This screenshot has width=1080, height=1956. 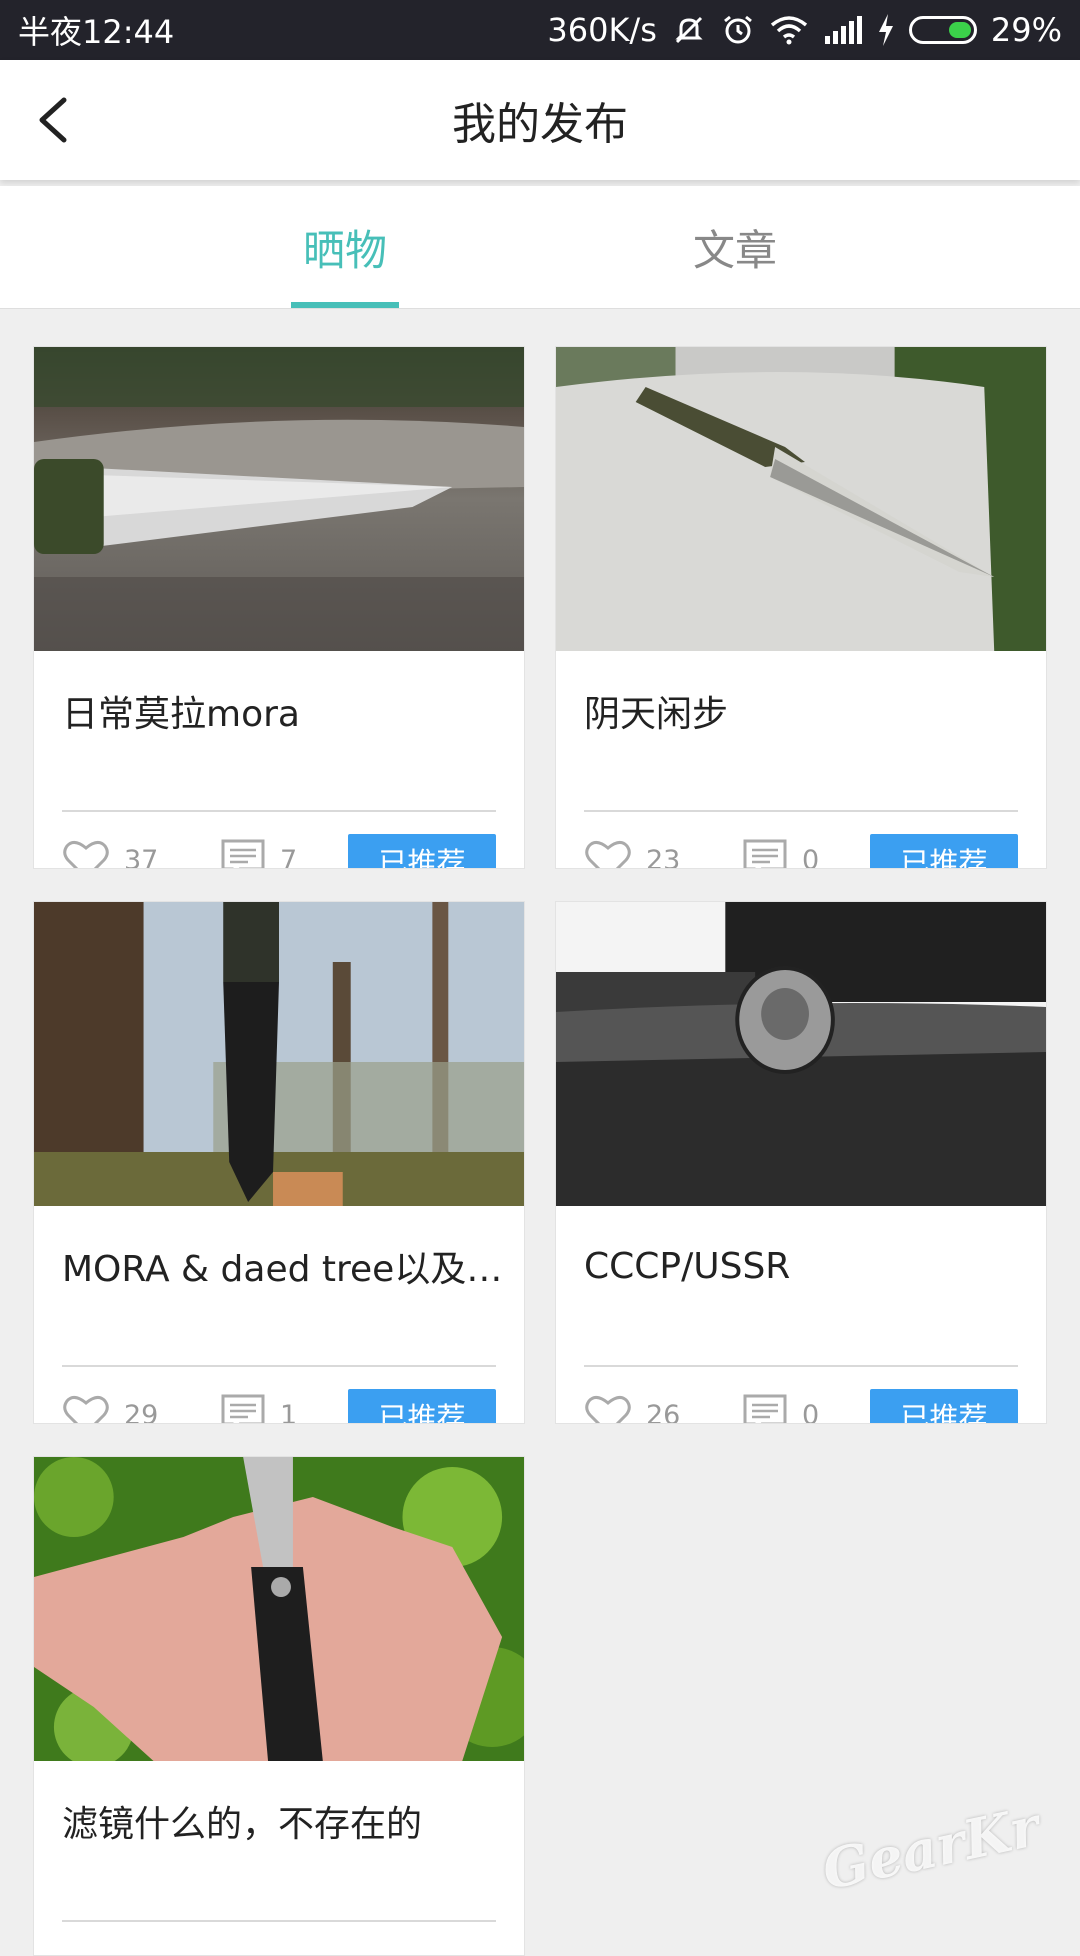 What do you see at coordinates (540, 30) in the screenshot?
I see `status-bar: 半夜12:44 360K/s 29%` at bounding box center [540, 30].